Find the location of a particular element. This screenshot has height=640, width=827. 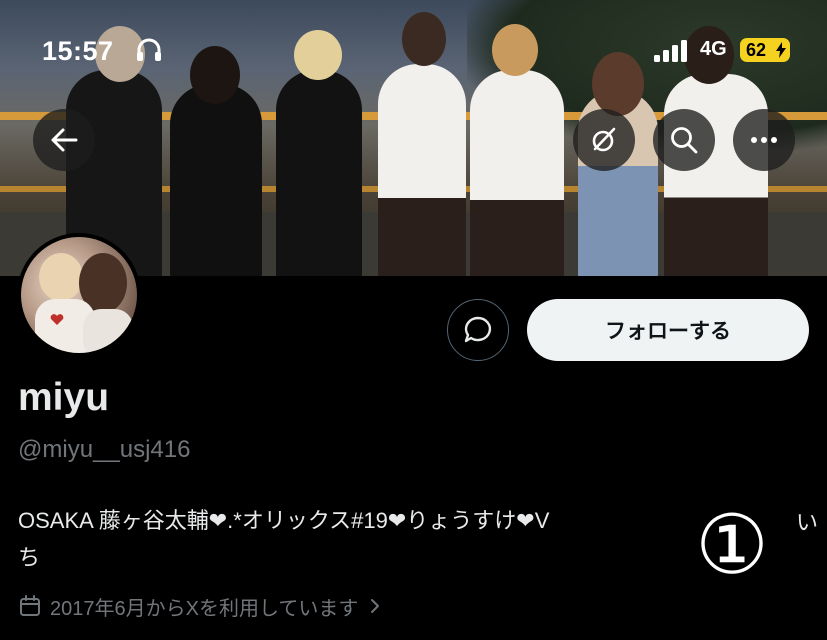

circled-number-overlay: ① is located at coordinates (732, 545).